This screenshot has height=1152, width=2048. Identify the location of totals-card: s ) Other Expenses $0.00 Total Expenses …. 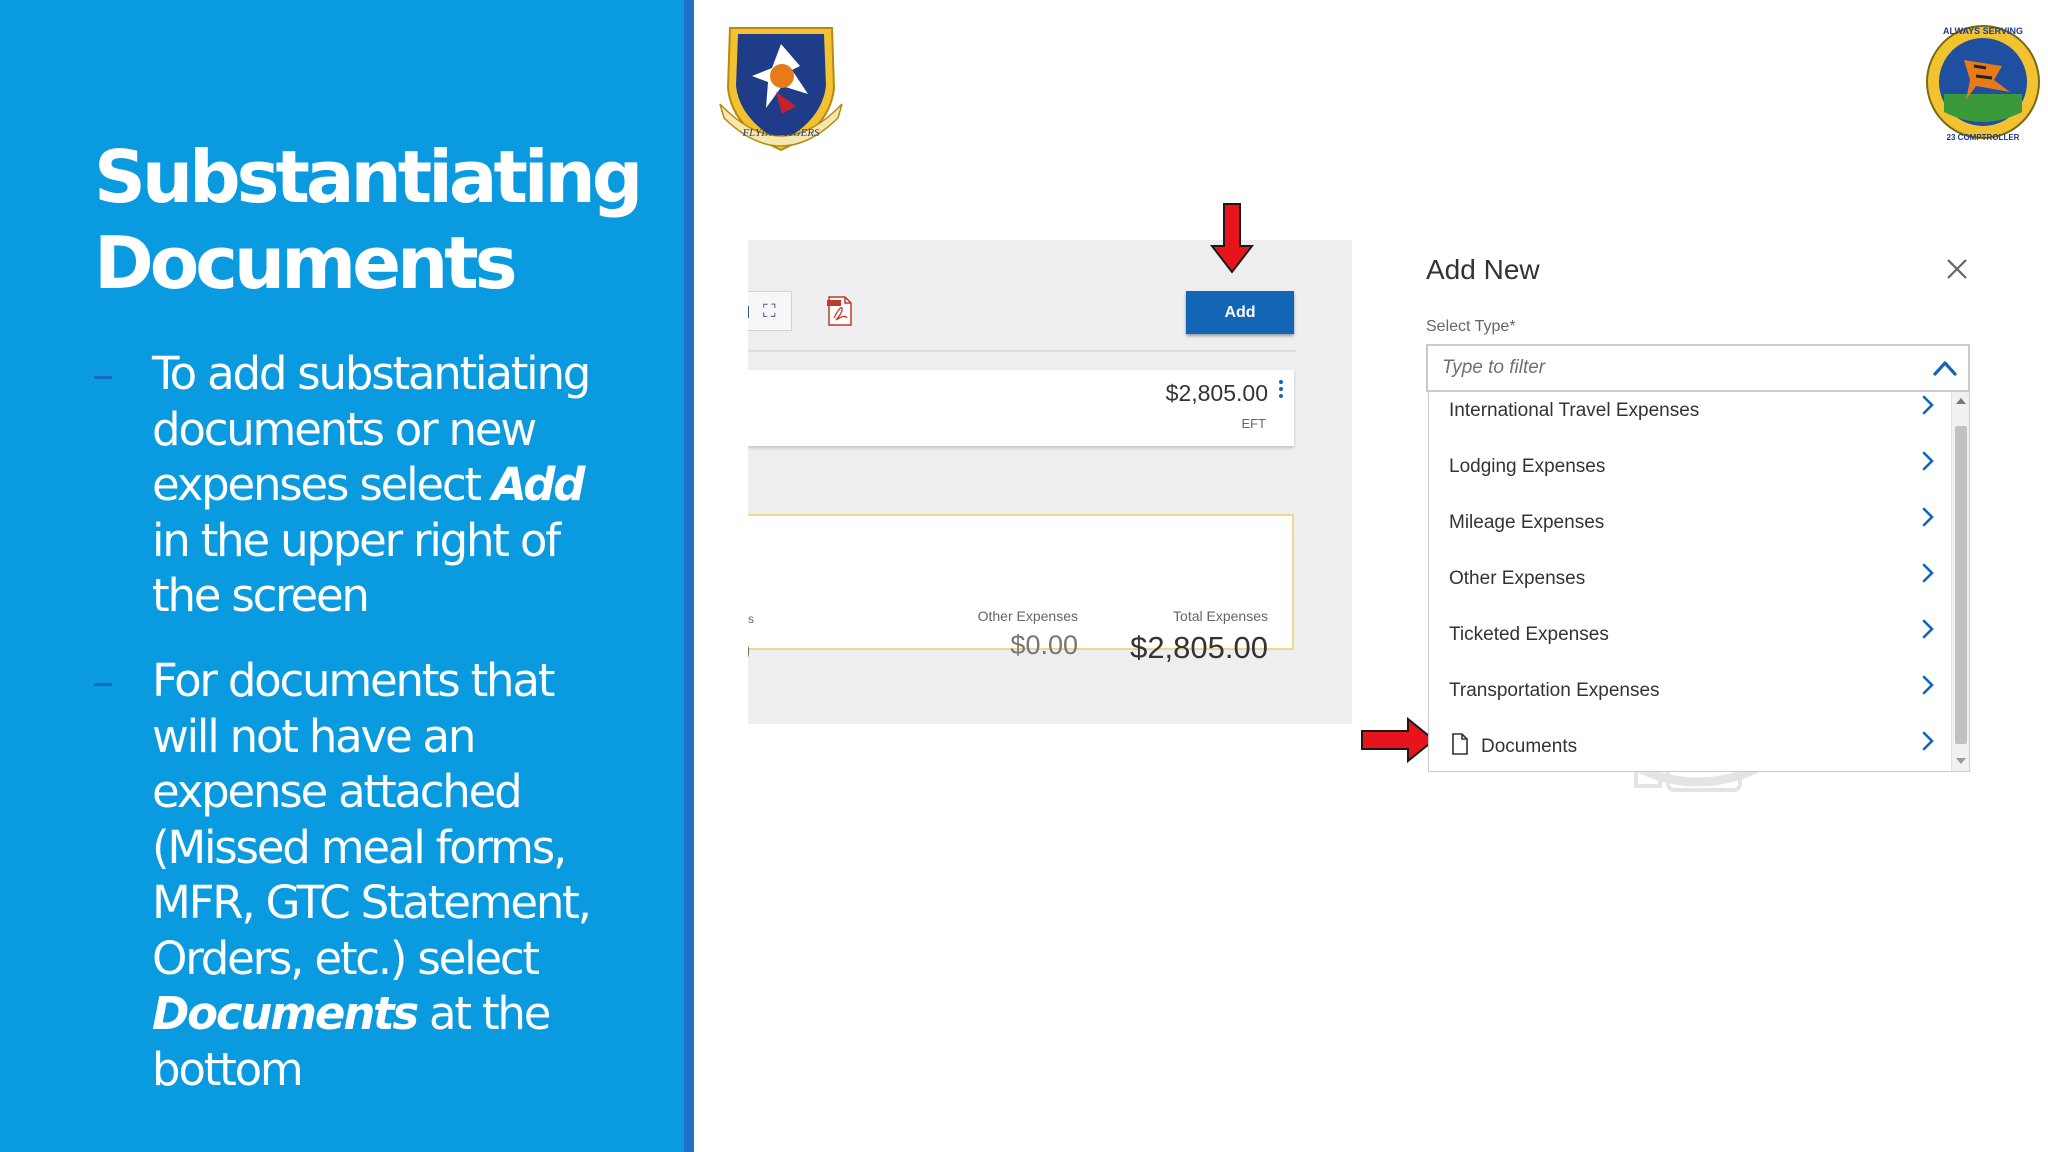
(1021, 589).